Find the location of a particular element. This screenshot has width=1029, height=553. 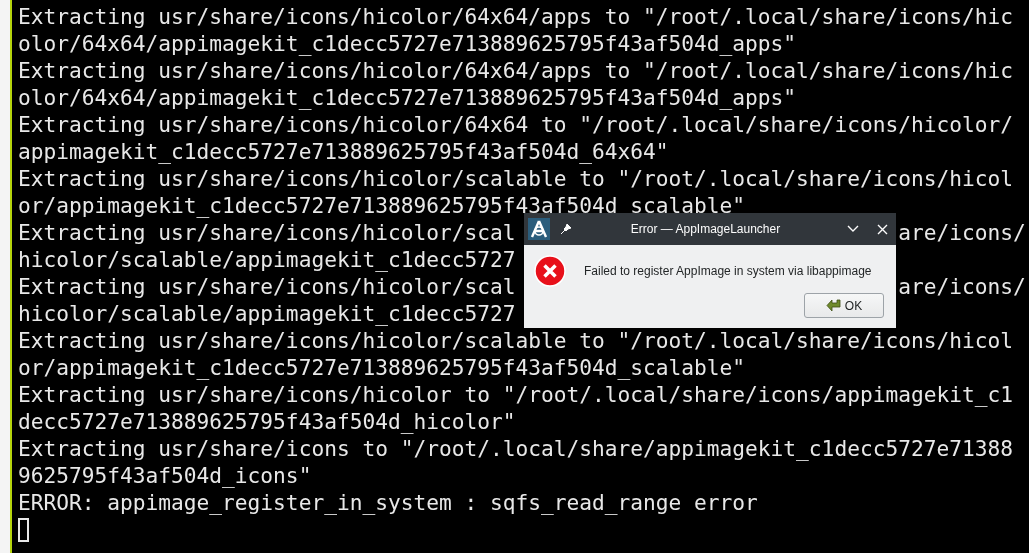

ok-button: OK is located at coordinates (844, 305).